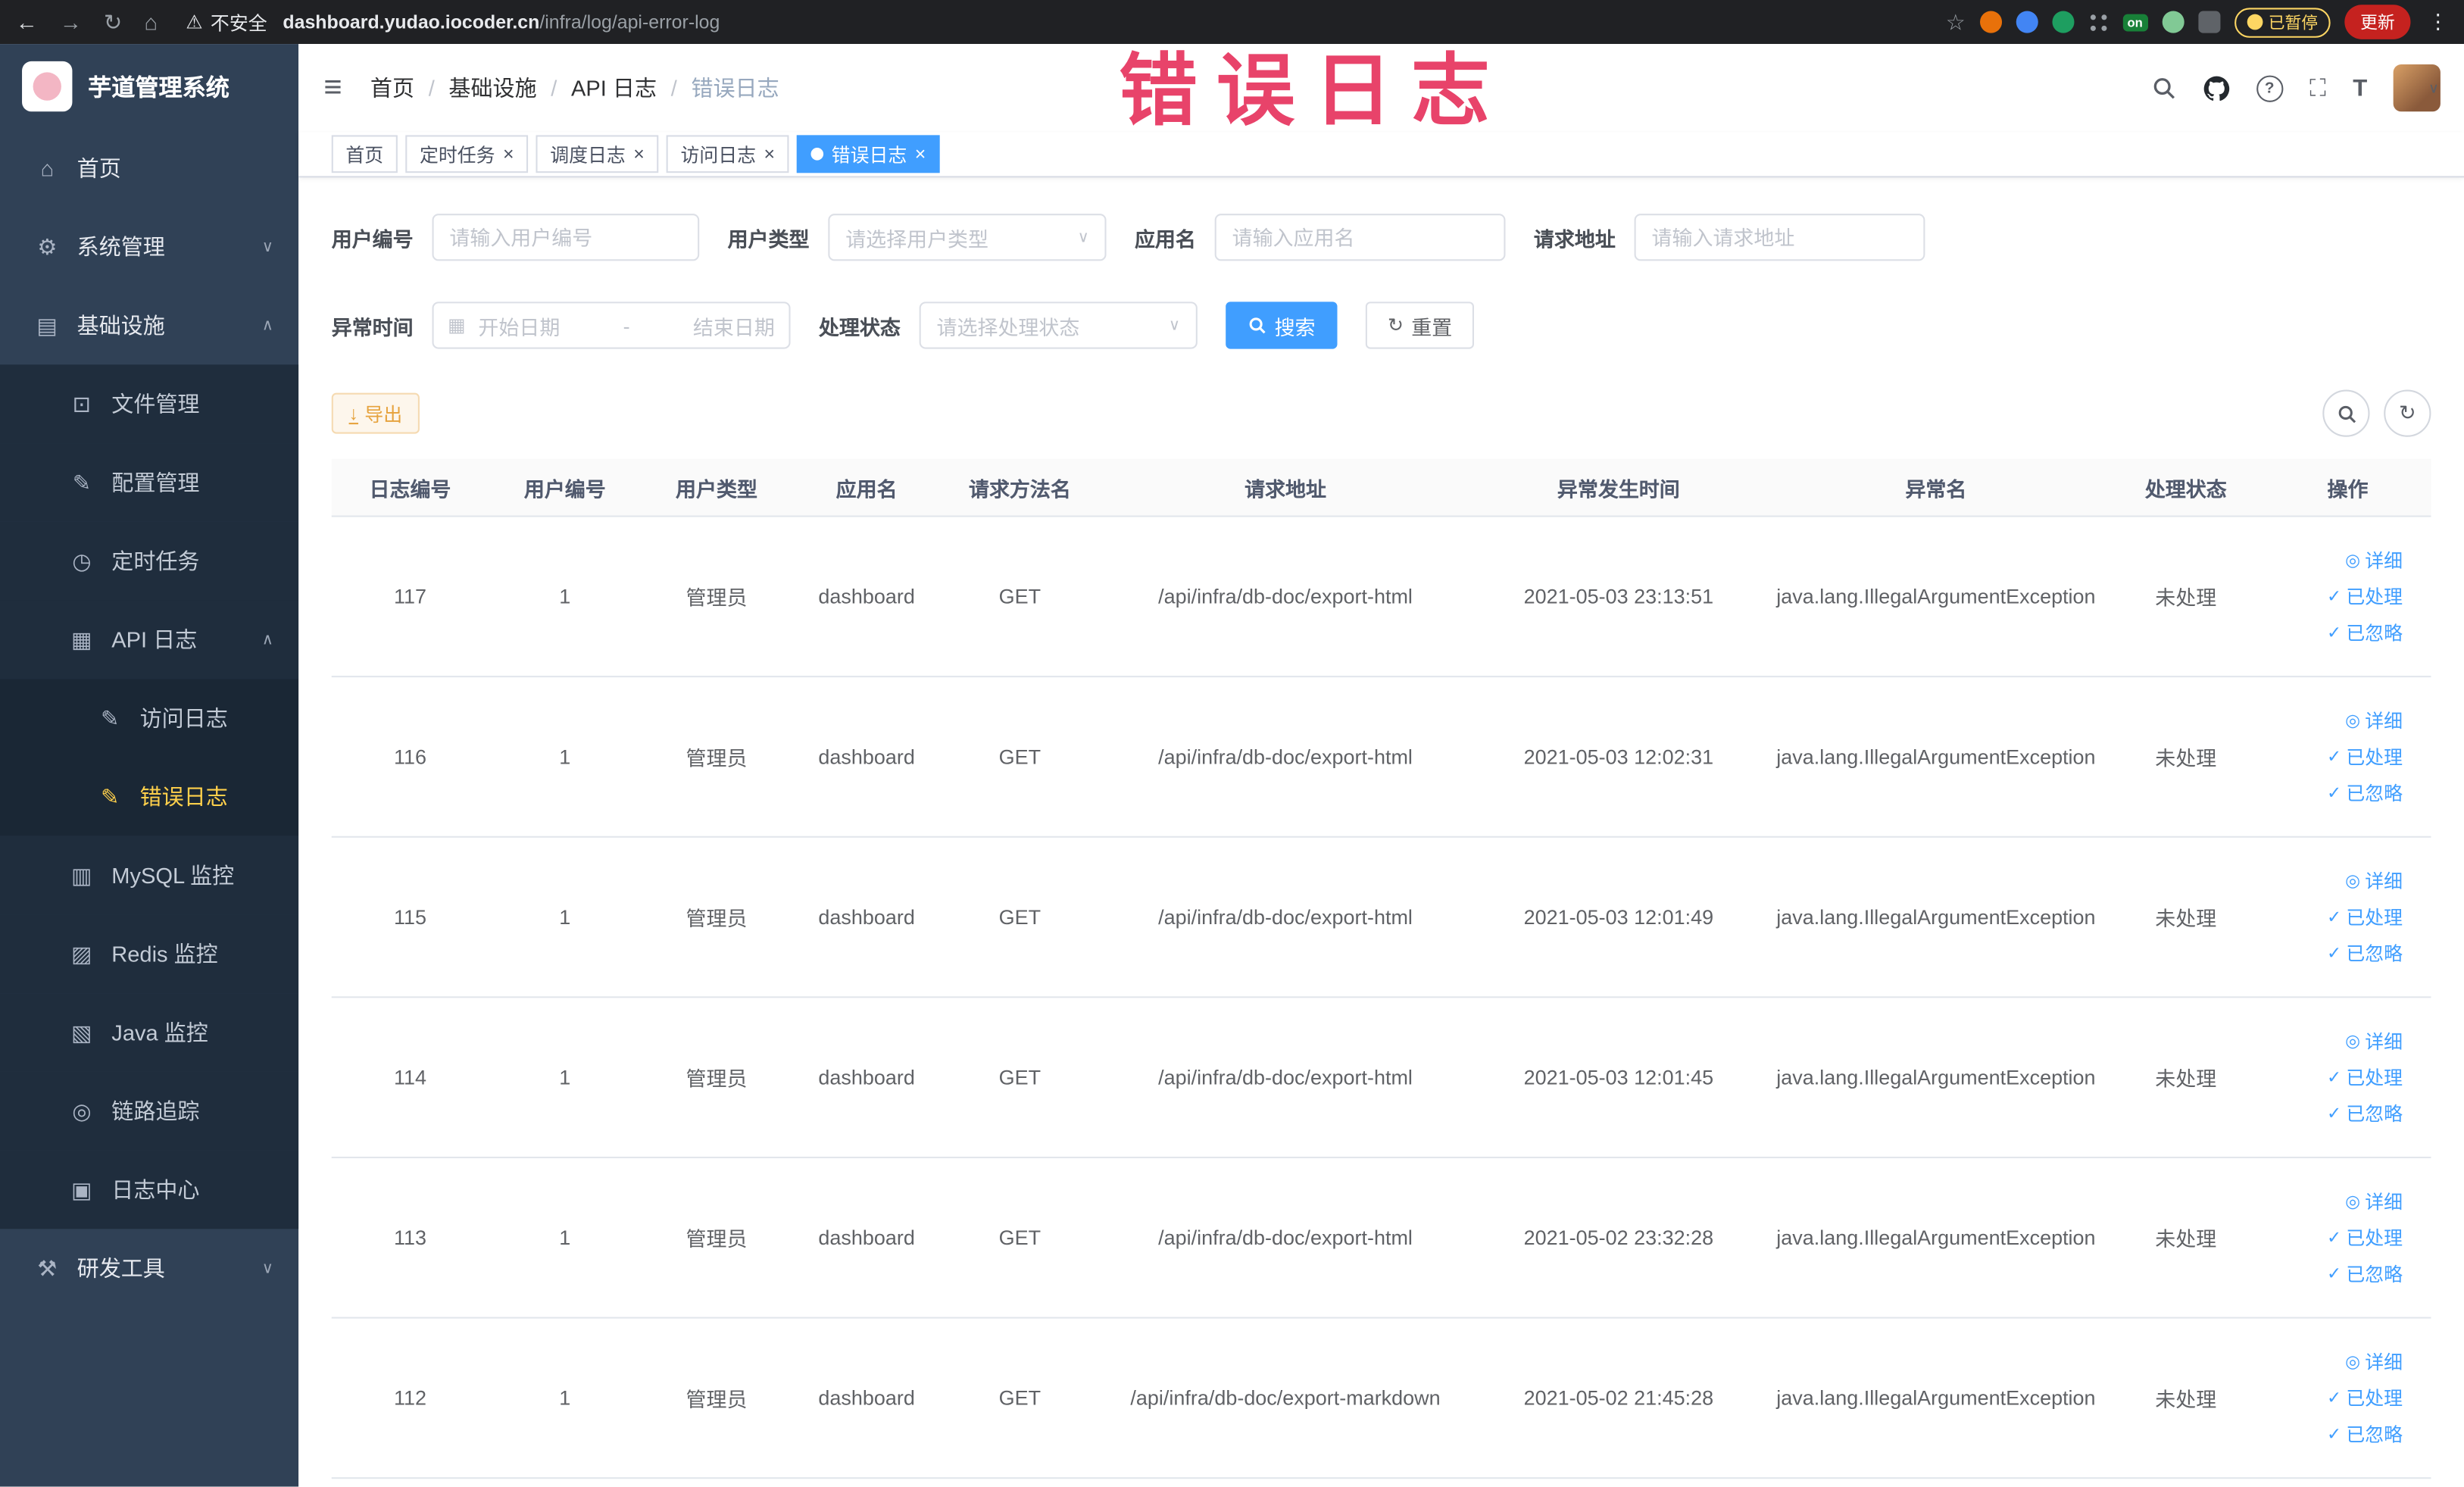 The image size is (2464, 1487). Describe the element at coordinates (149, 954) in the screenshot. I see `sidebar-item-redis: ▨ Redis 监控` at that location.